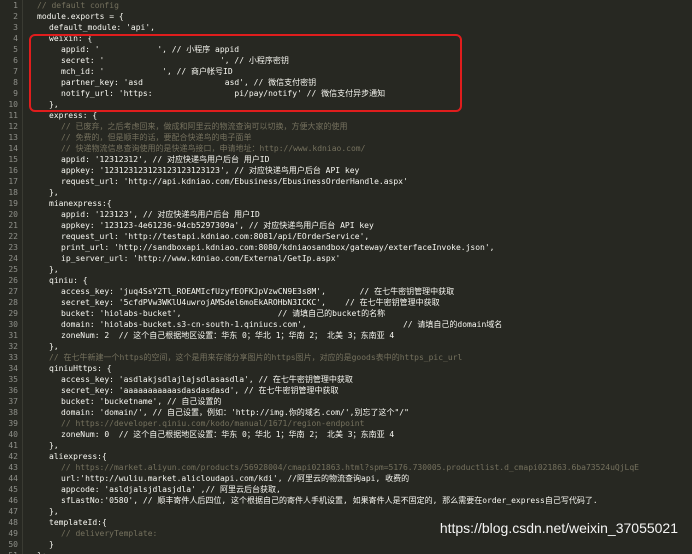 The image size is (692, 554). Describe the element at coordinates (350, 126) in the screenshot. I see `code-line: 12 // 已废弃，之后考虑回来，做成和阿里云的物流查询可以切换，方便大家的使用` at that location.